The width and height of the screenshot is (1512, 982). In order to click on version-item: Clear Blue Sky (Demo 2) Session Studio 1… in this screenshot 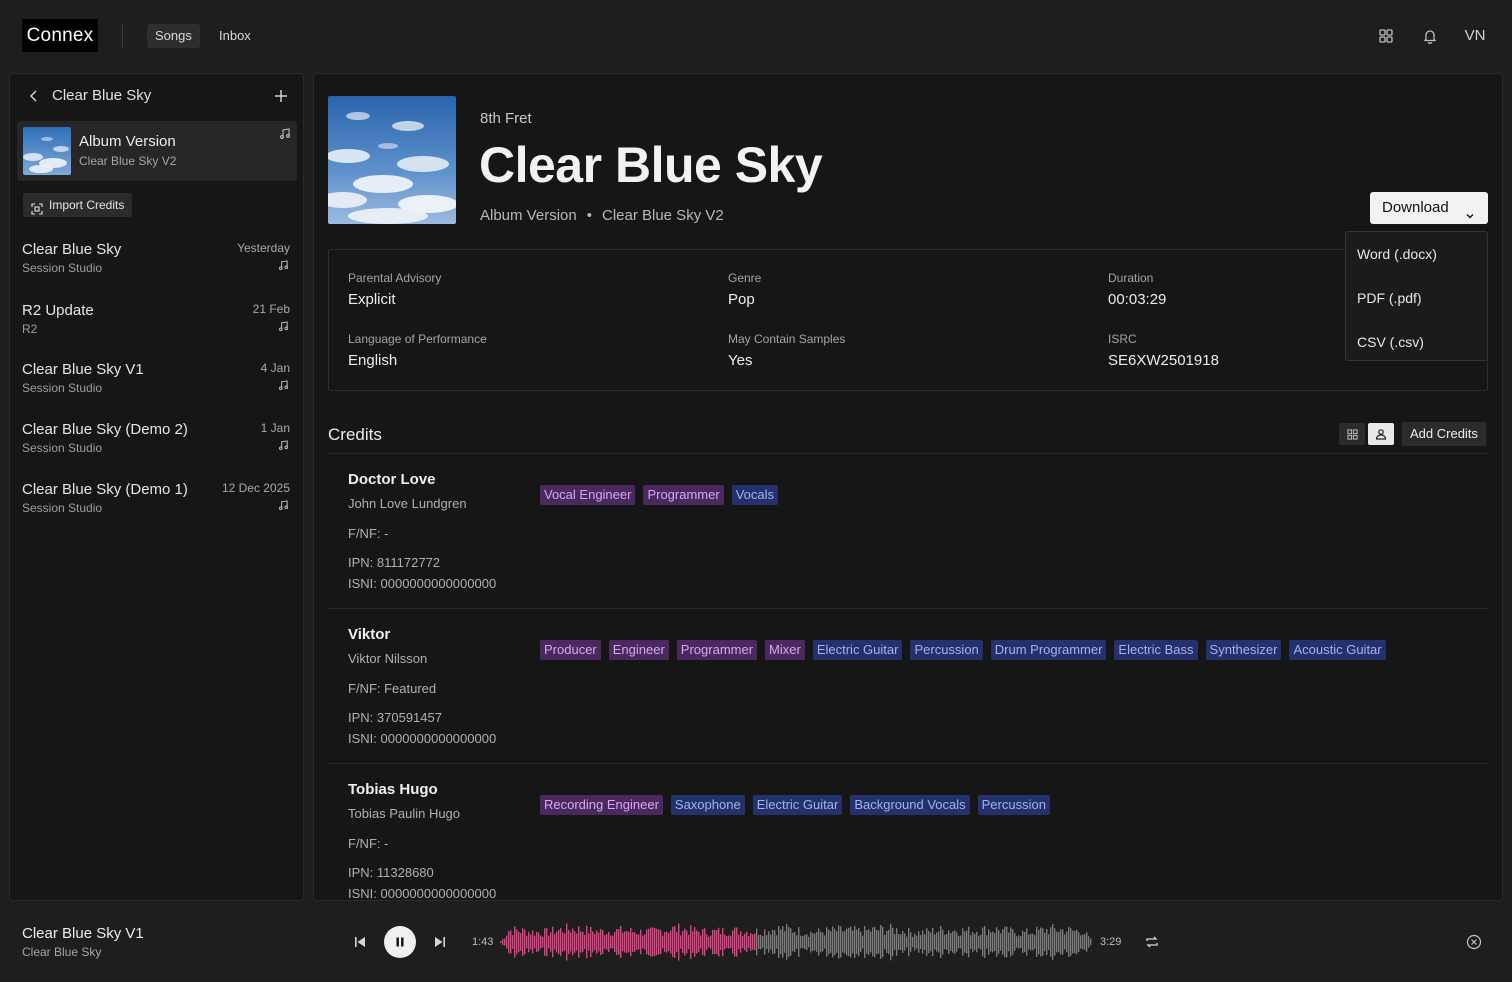, I will do `click(156, 445)`.